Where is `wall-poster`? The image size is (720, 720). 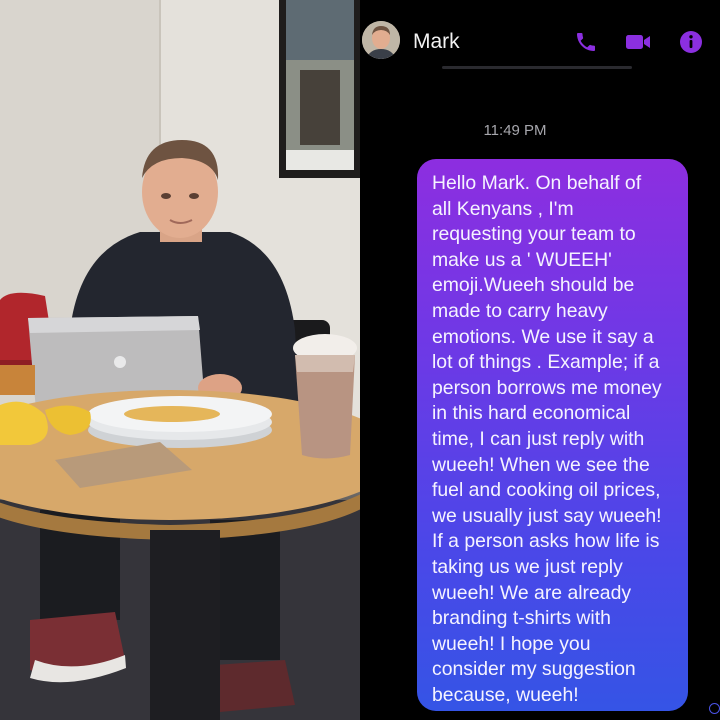
wall-poster is located at coordinates (319, 89).